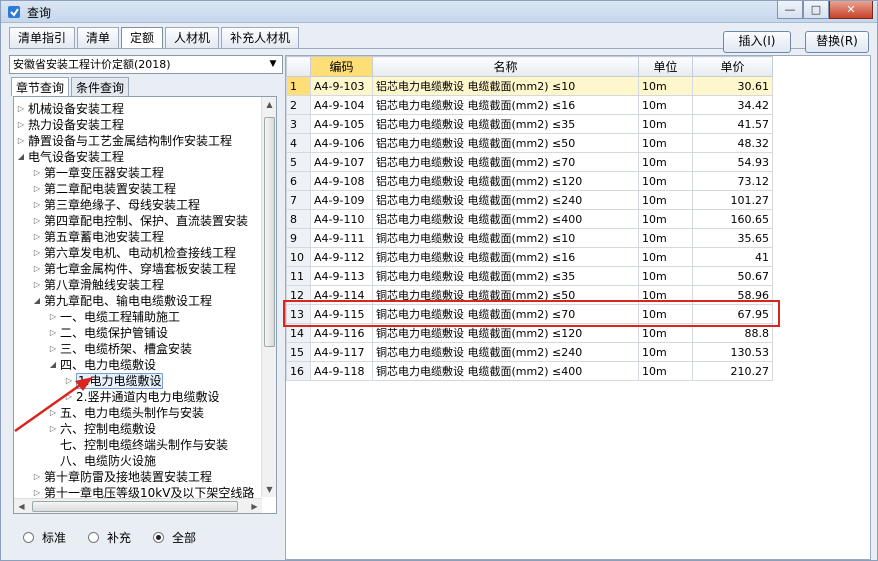  Describe the element at coordinates (269, 104) in the screenshot. I see `scroll-up-icon: ▲` at that location.